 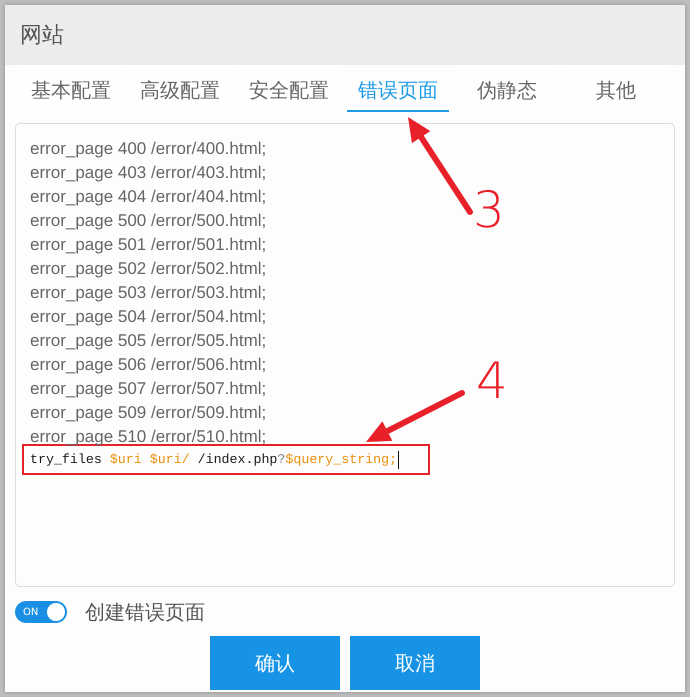 What do you see at coordinates (398, 88) in the screenshot?
I see `tab: 错误页面` at bounding box center [398, 88].